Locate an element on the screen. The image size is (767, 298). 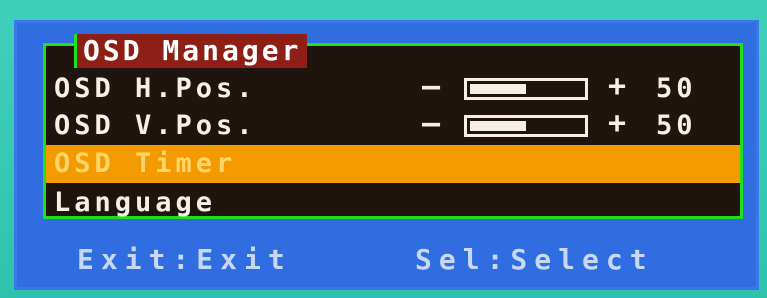
v-pos-value: 50 is located at coordinates (676, 125).